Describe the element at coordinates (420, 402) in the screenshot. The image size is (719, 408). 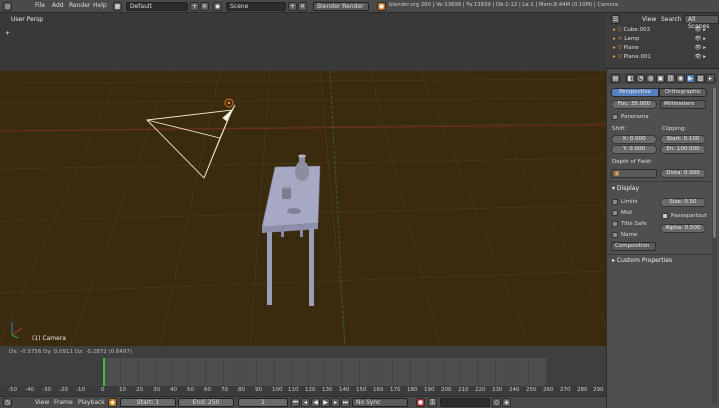
I see `auto-keyframe-icon: ●` at that location.